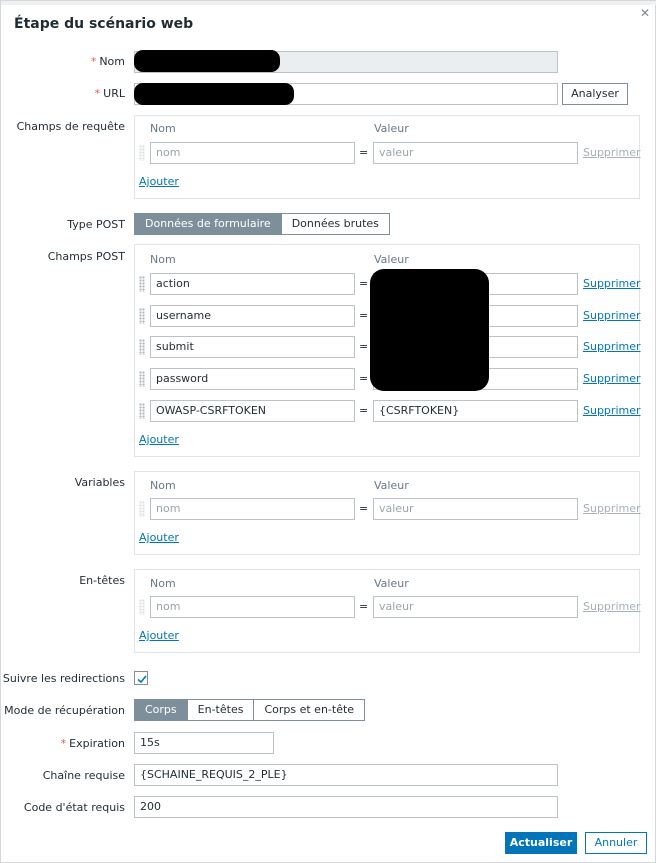 The height and width of the screenshot is (863, 656). Describe the element at coordinates (102, 580) in the screenshot. I see `headers-label: En-têtes` at that location.